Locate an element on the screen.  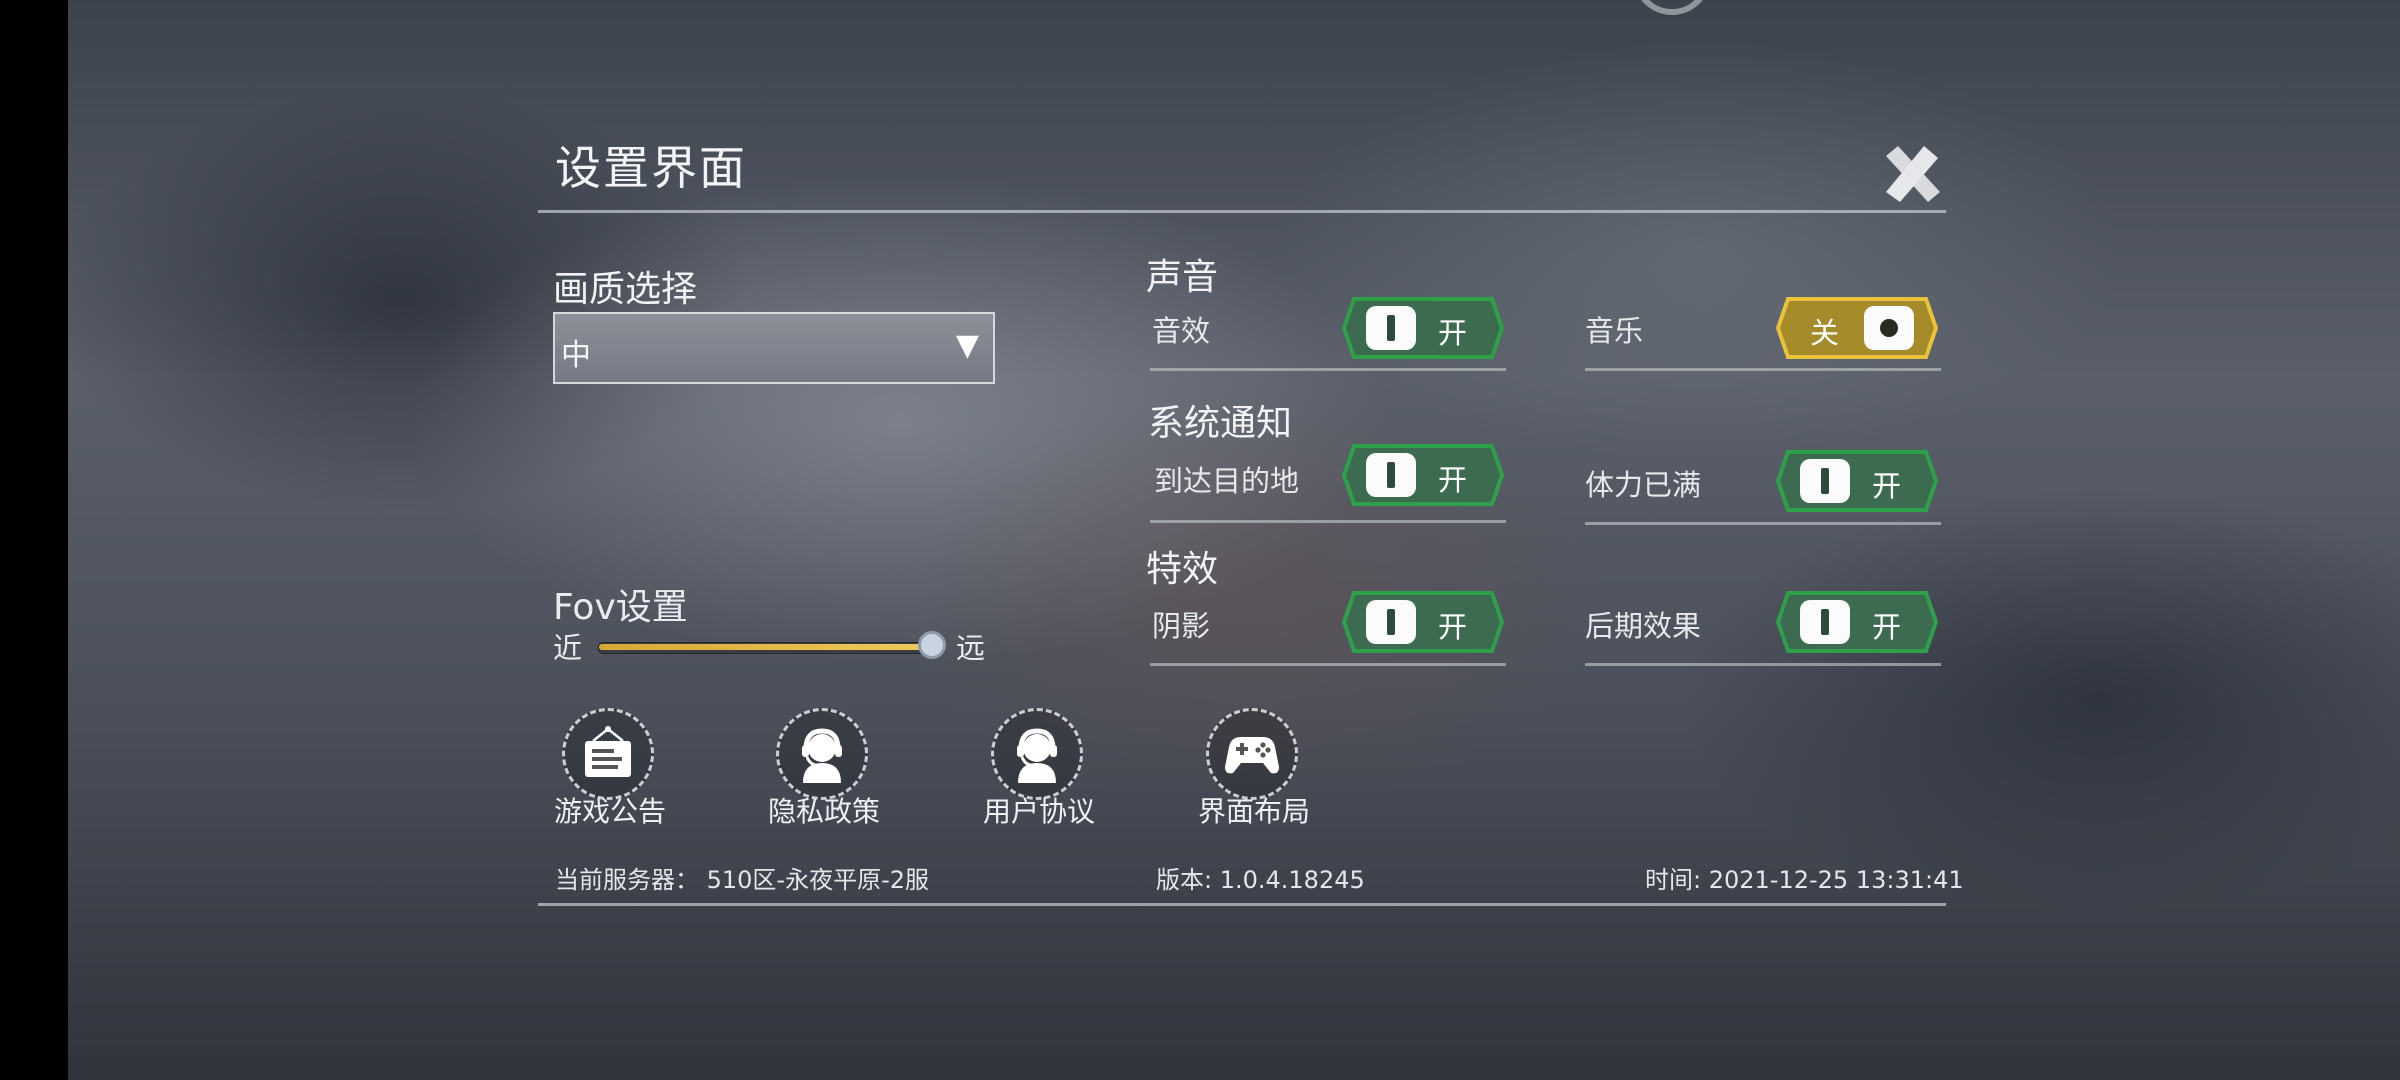
arrive-underline is located at coordinates (1328, 521).